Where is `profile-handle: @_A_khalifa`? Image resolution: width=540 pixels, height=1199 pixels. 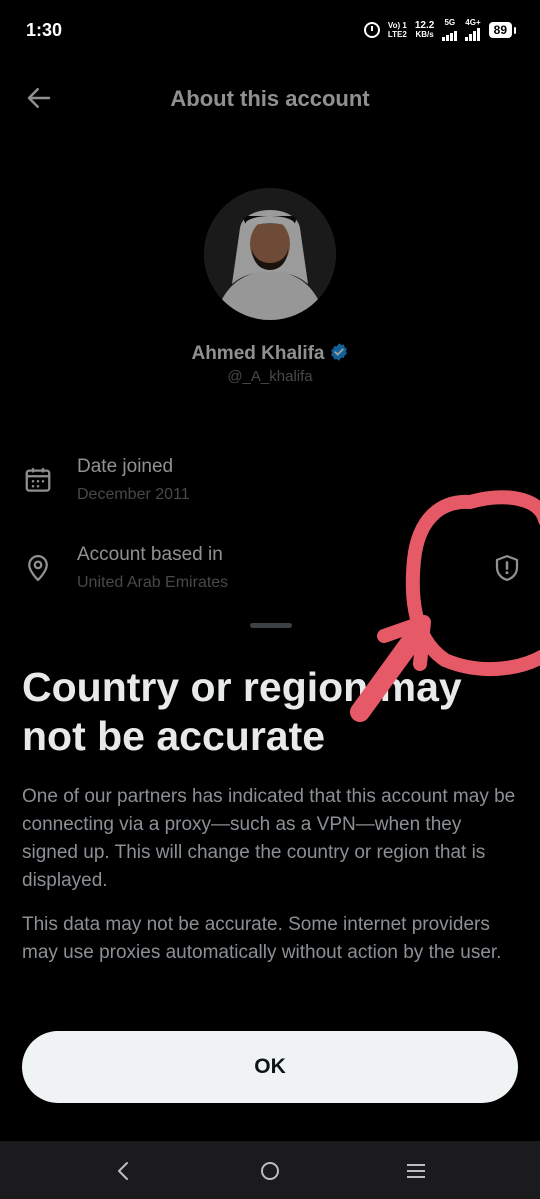 profile-handle: @_A_khalifa is located at coordinates (270, 376).